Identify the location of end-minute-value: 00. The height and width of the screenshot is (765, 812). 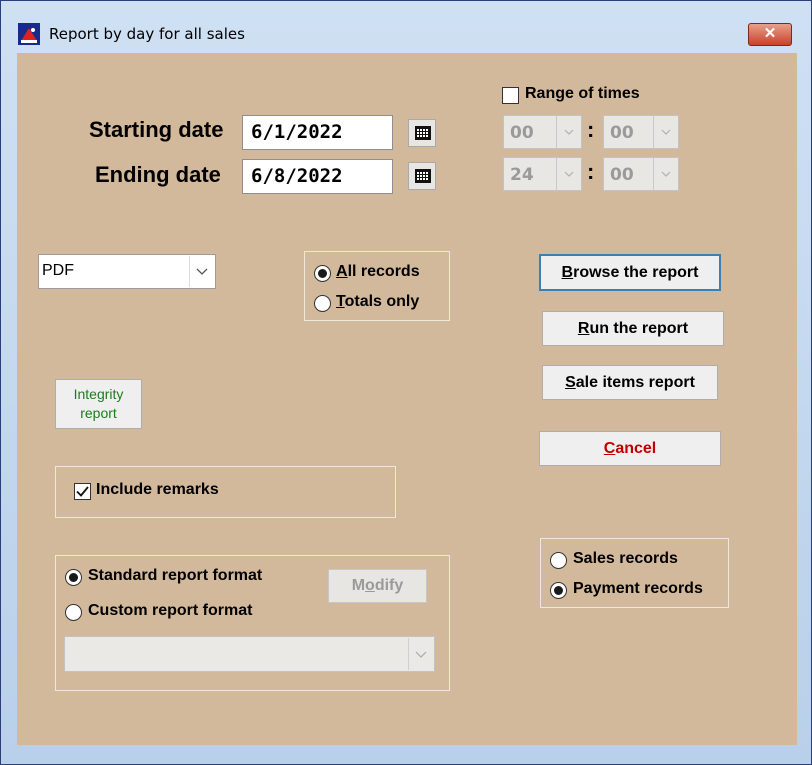
(622, 175).